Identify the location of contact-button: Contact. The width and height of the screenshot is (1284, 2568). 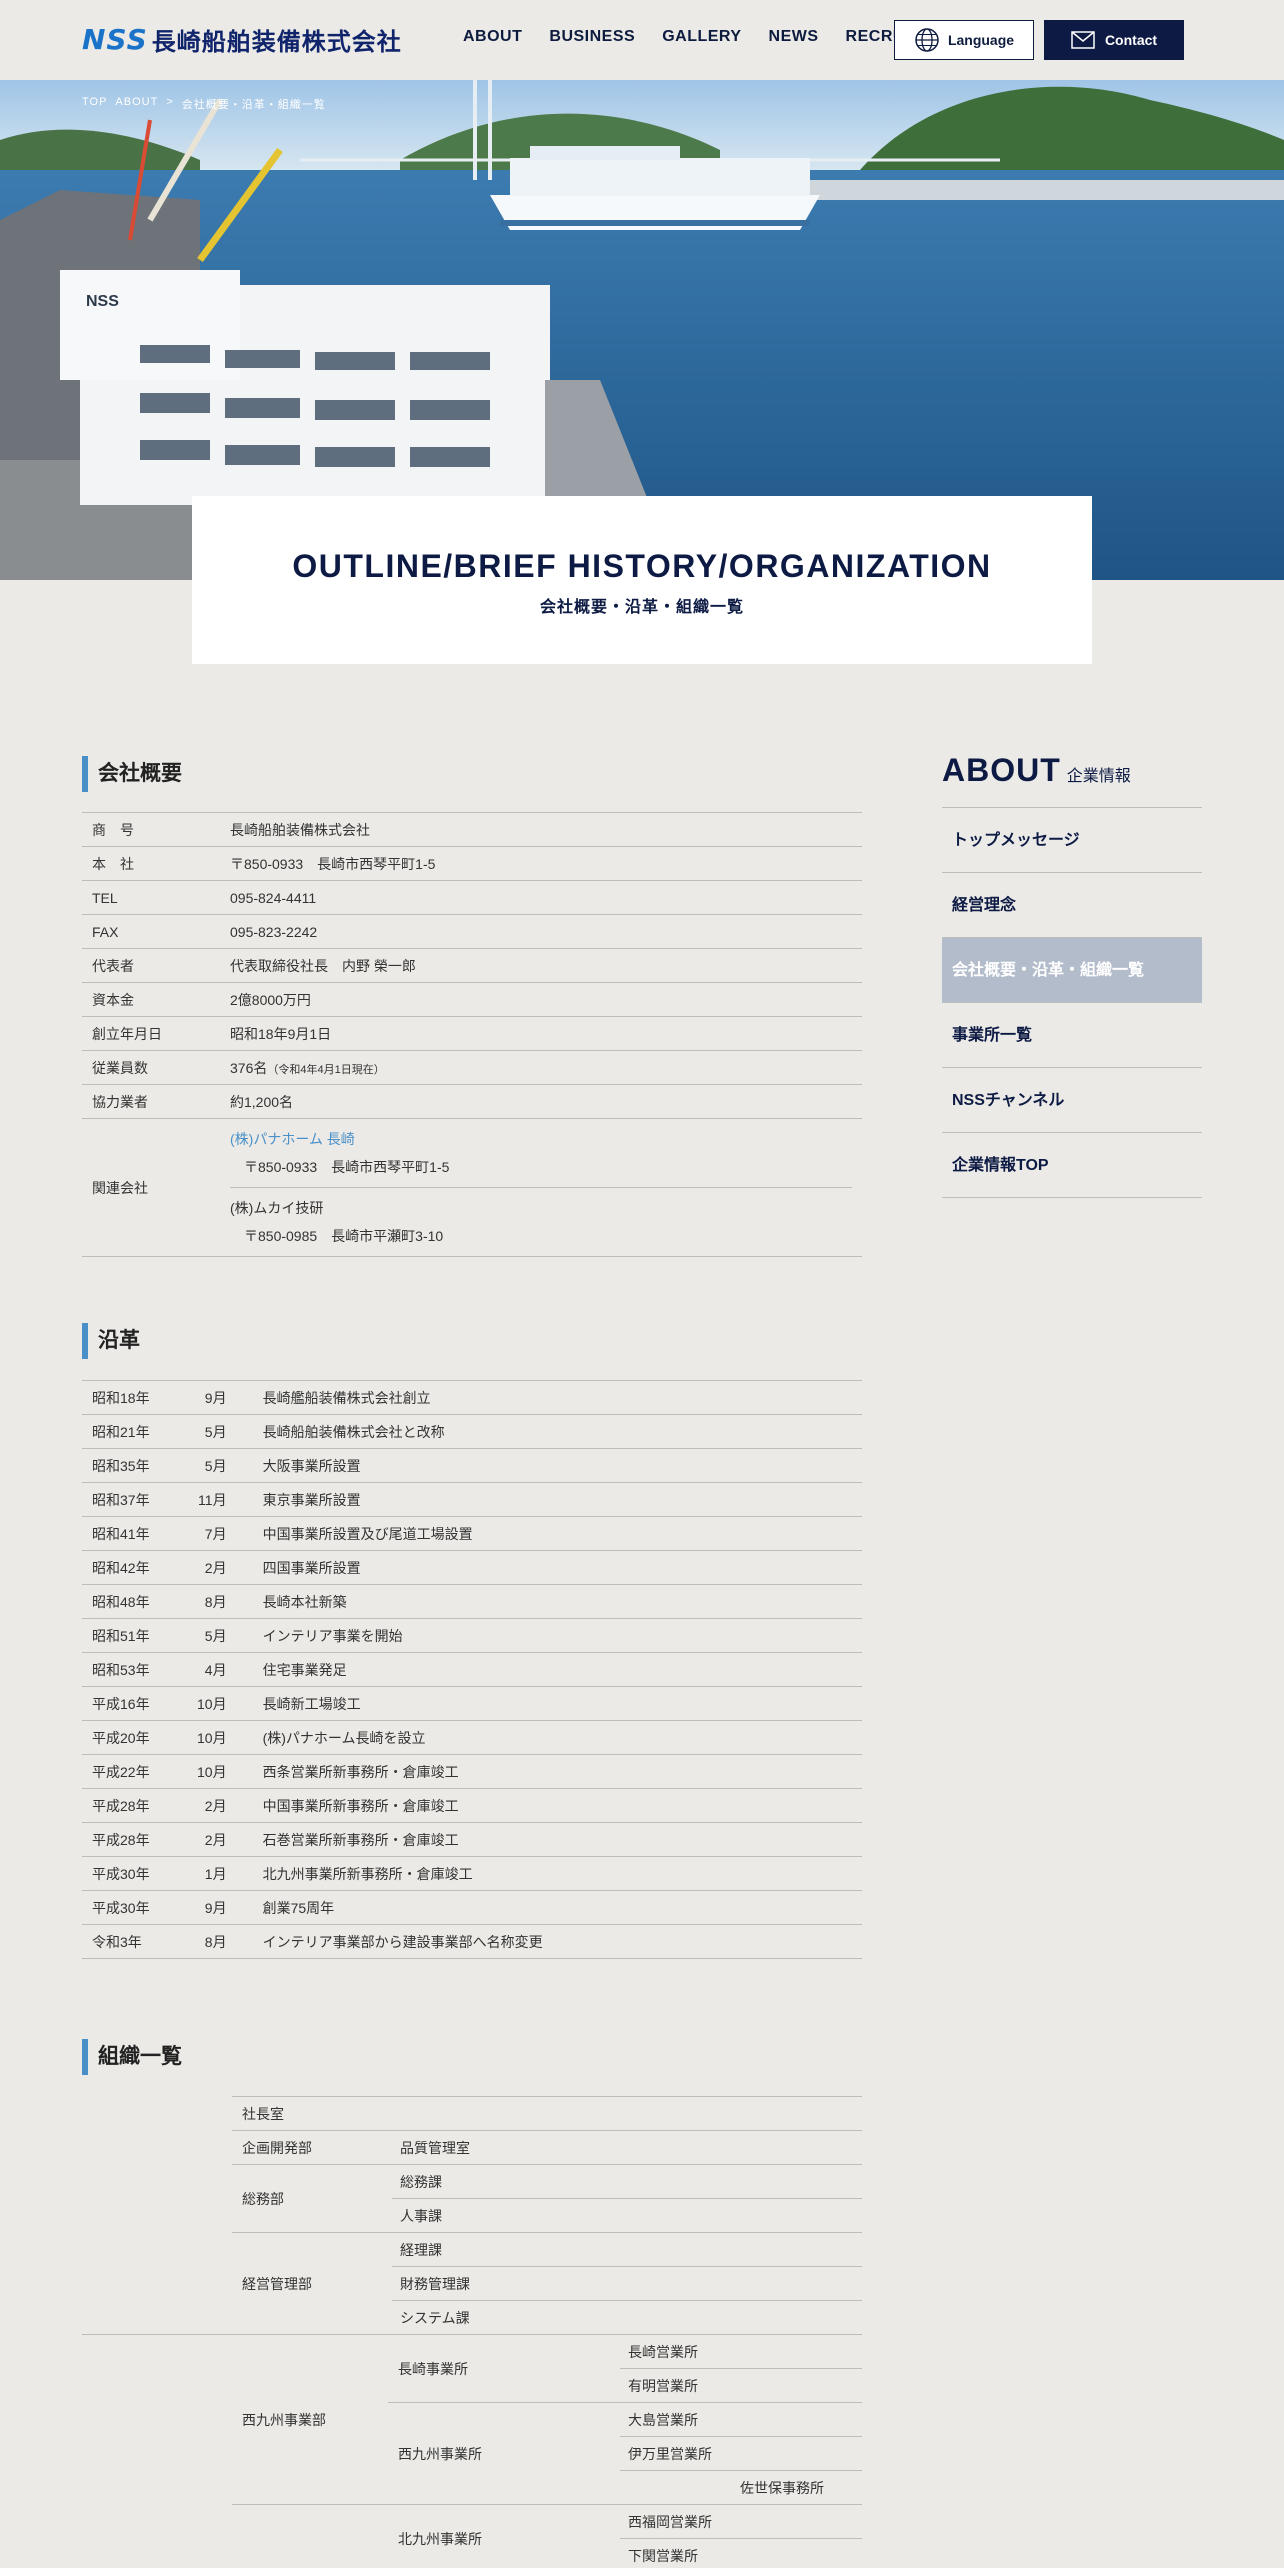
(1114, 40).